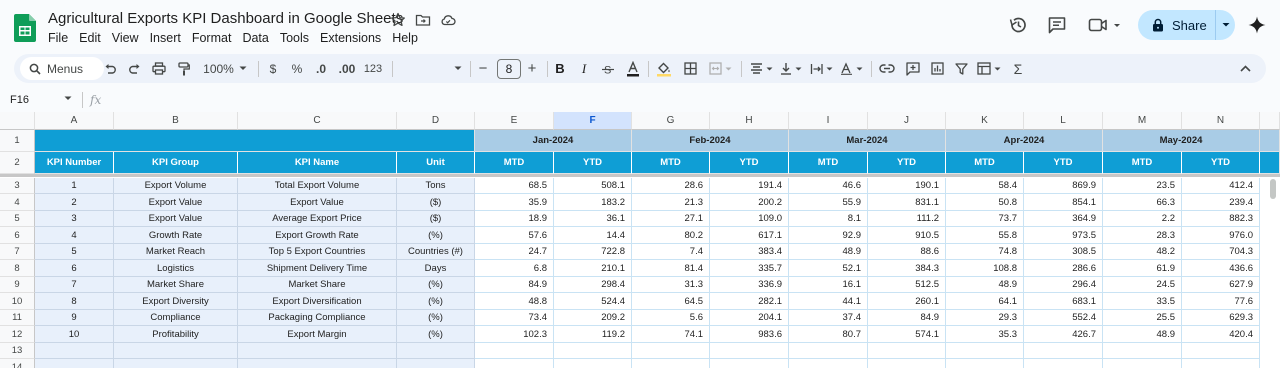 This screenshot has width=1280, height=368. I want to click on ytd-value-cell: 508.1, so click(593, 186).